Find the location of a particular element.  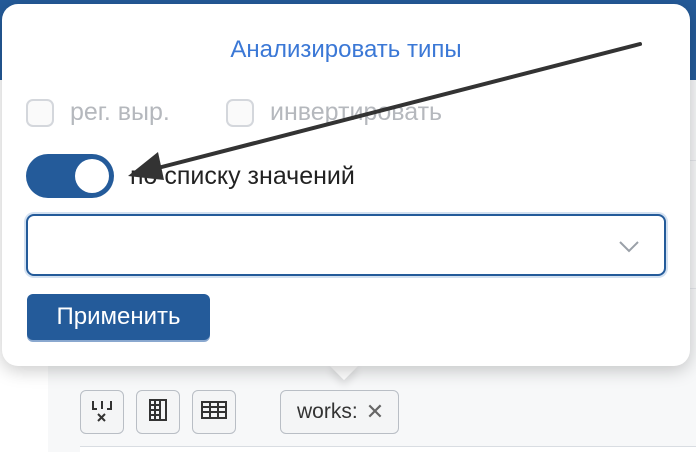

filter-tag: works: ✕ is located at coordinates (340, 412).